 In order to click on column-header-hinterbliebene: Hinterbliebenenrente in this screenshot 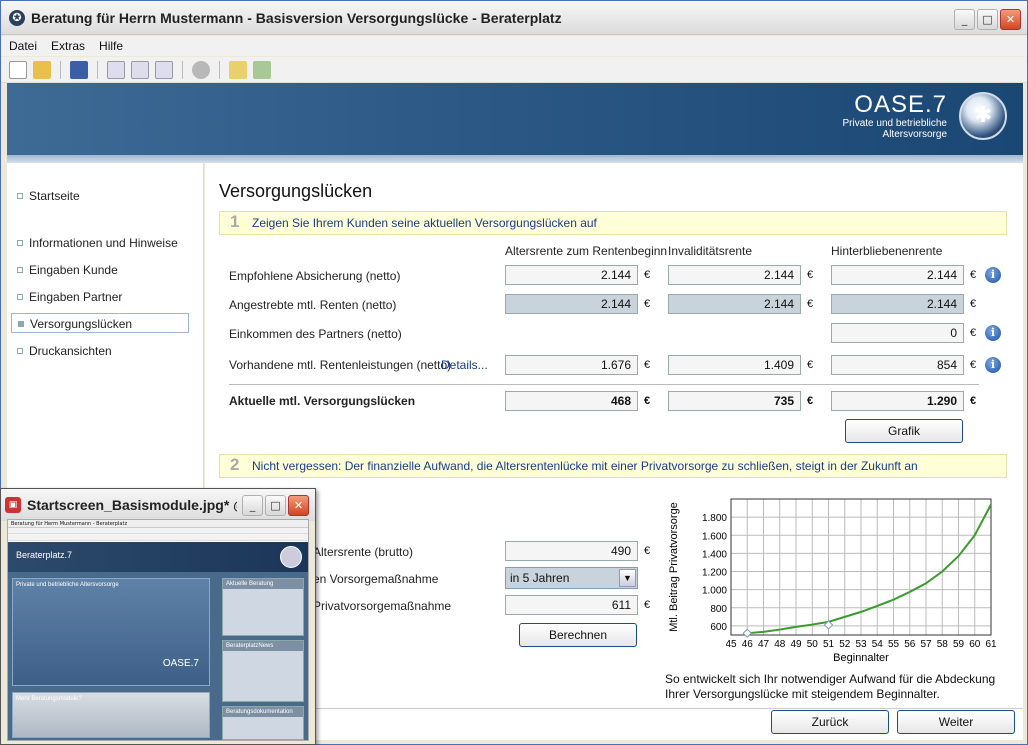, I will do `click(887, 251)`.